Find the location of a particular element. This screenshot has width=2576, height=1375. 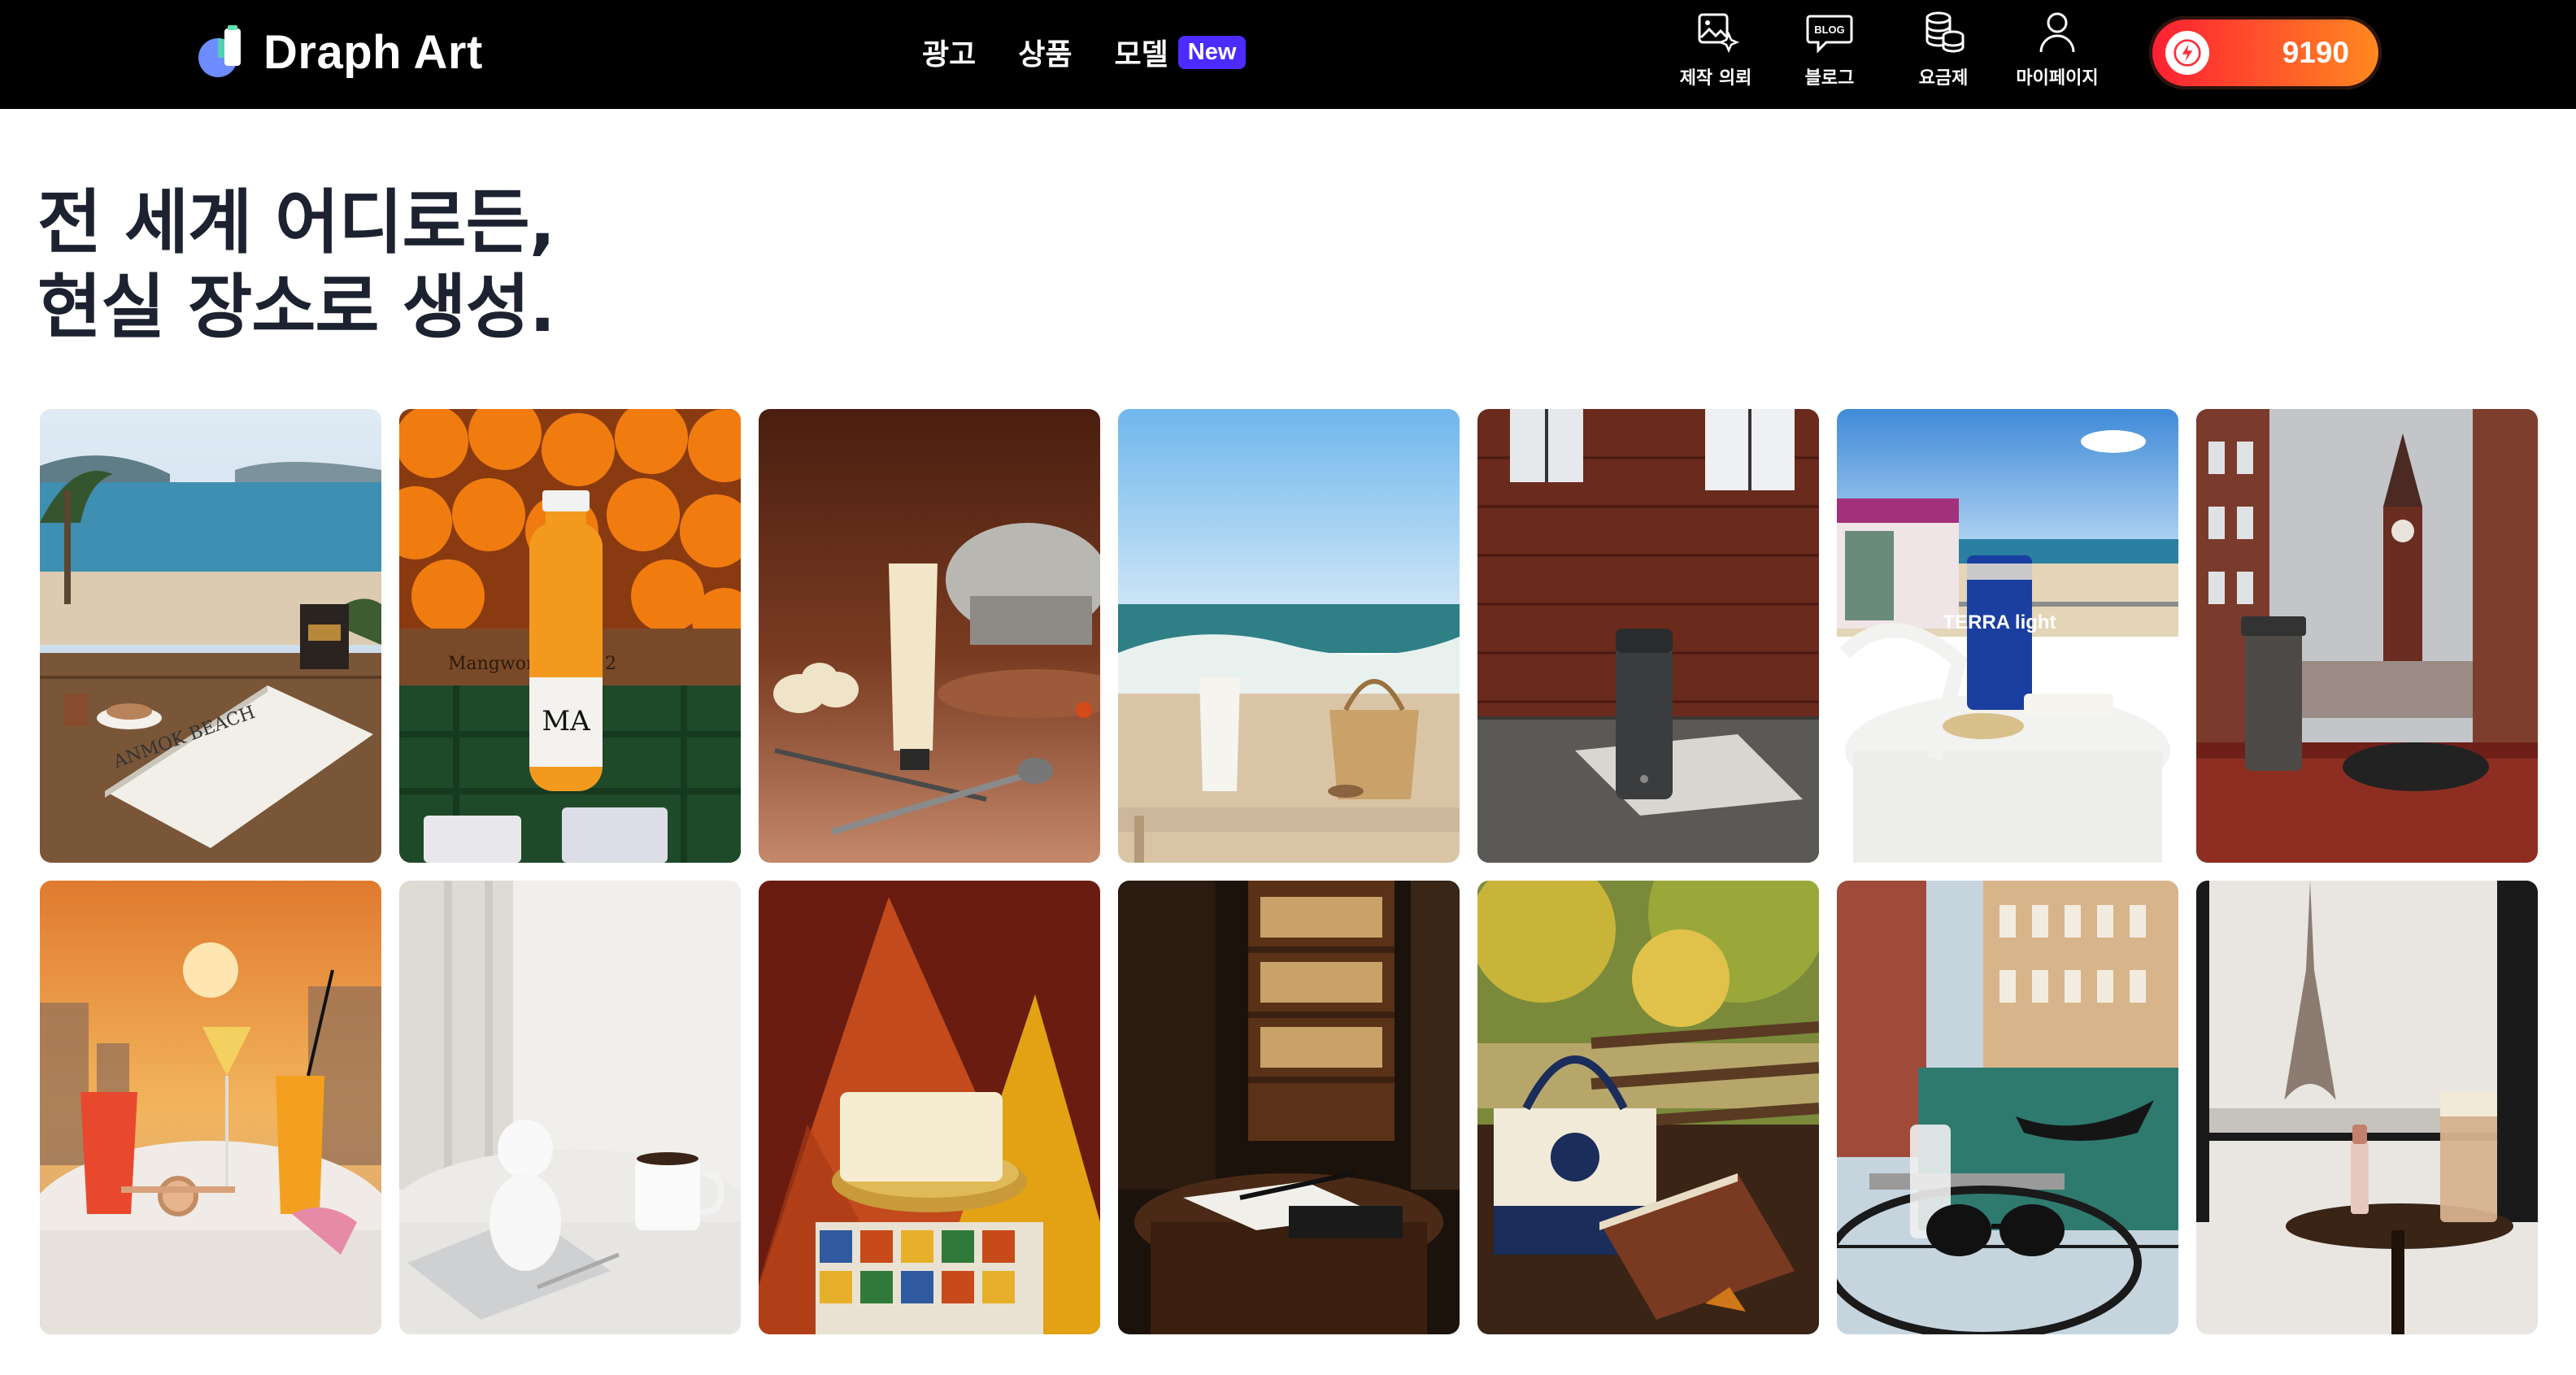

nav-pricing: 요금제 is located at coordinates (1943, 48).